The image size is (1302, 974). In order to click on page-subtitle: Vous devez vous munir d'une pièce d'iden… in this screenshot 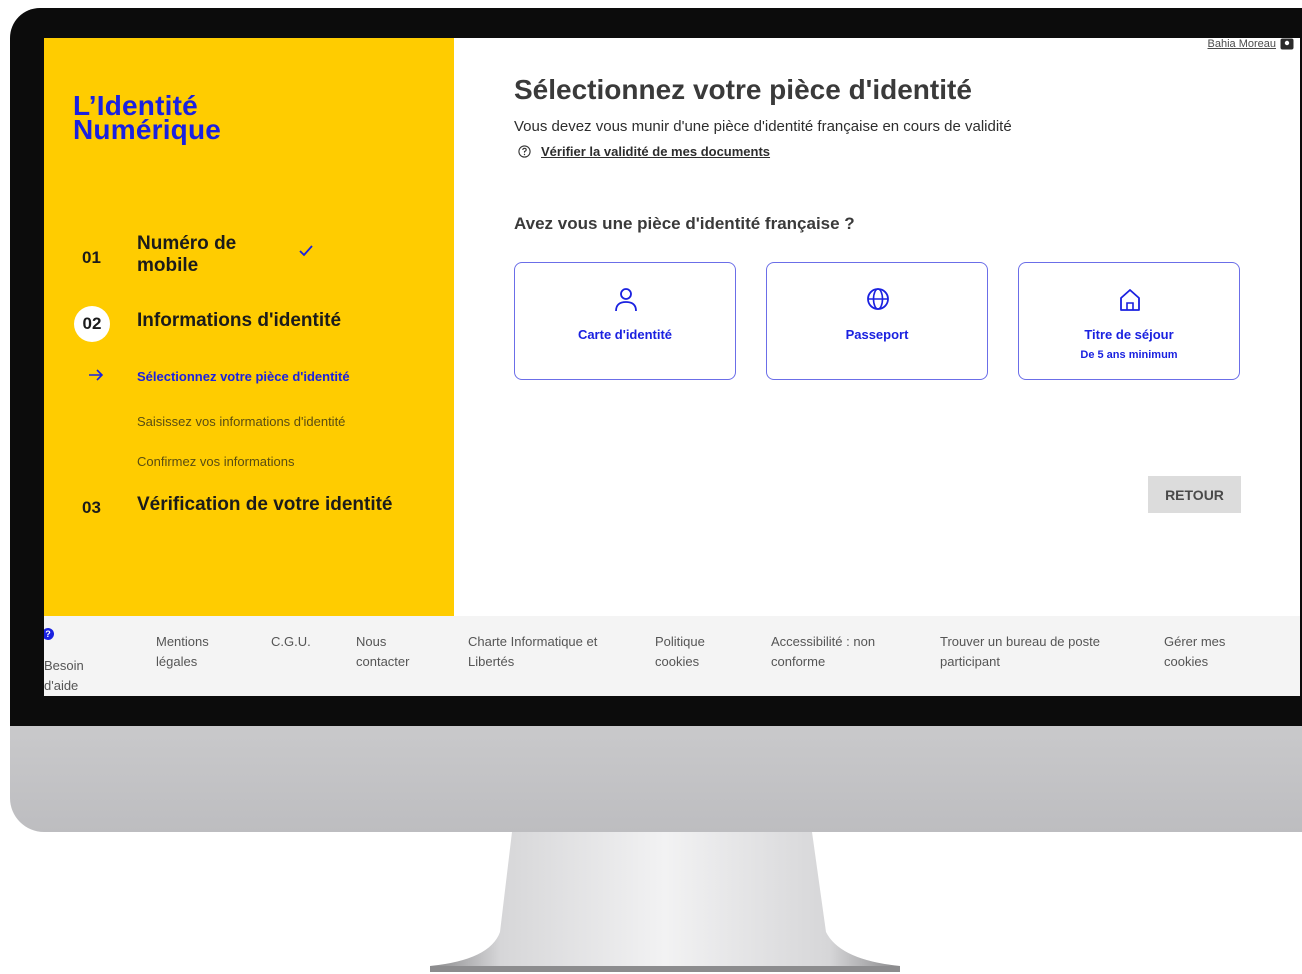, I will do `click(763, 126)`.